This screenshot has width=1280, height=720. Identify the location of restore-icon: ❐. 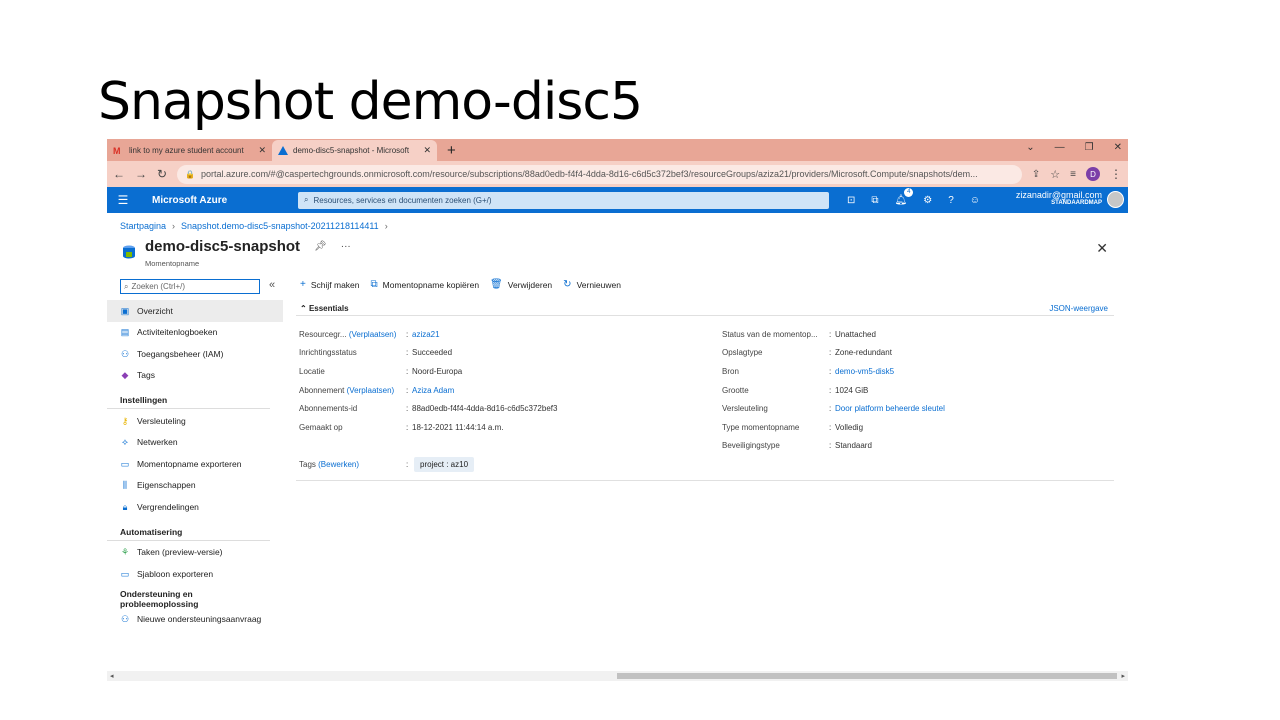
(1089, 147).